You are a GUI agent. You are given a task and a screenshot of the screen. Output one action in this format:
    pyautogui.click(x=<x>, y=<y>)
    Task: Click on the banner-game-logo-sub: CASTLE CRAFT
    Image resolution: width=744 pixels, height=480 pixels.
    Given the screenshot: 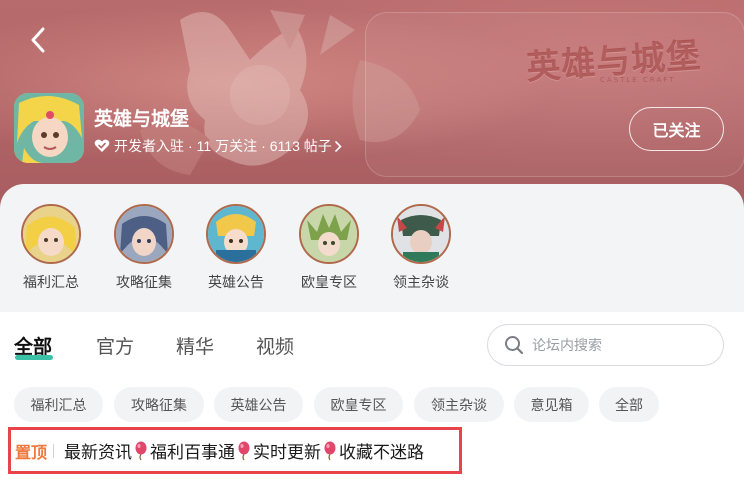 What is the action you would take?
    pyautogui.click(x=638, y=80)
    